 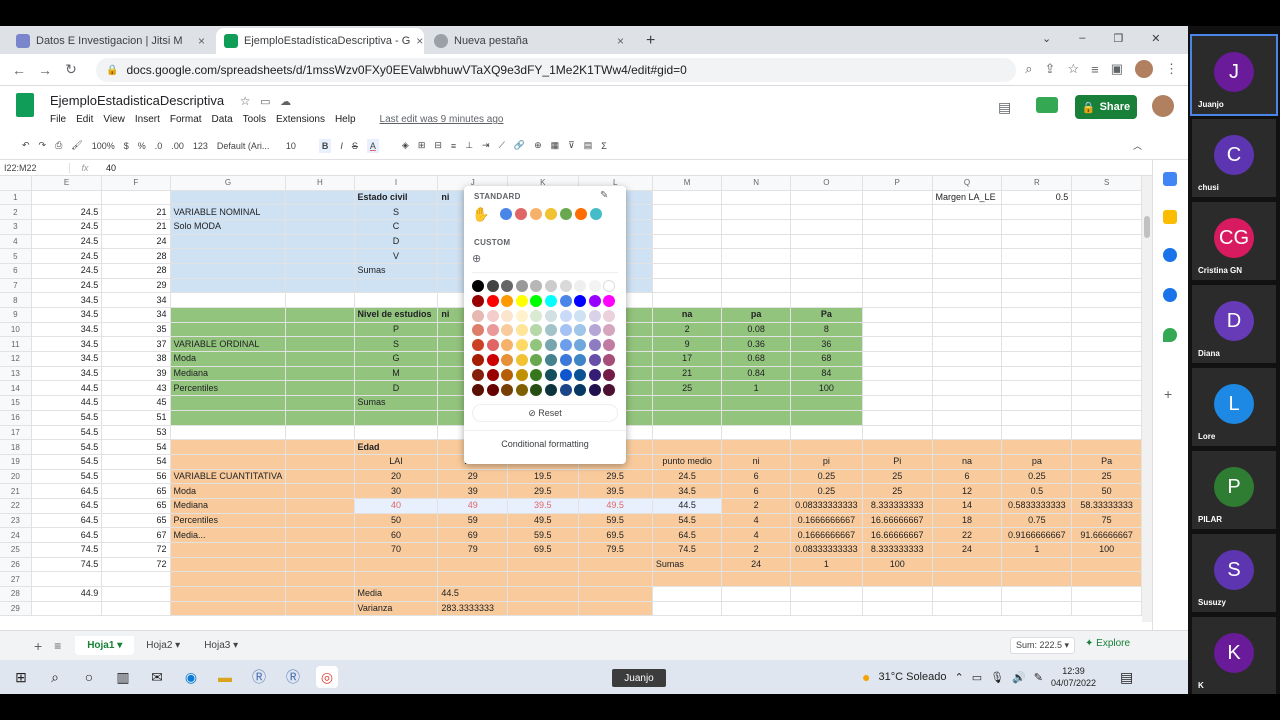 What do you see at coordinates (826, 344) in the screenshot?
I see `cell-O11: 36` at bounding box center [826, 344].